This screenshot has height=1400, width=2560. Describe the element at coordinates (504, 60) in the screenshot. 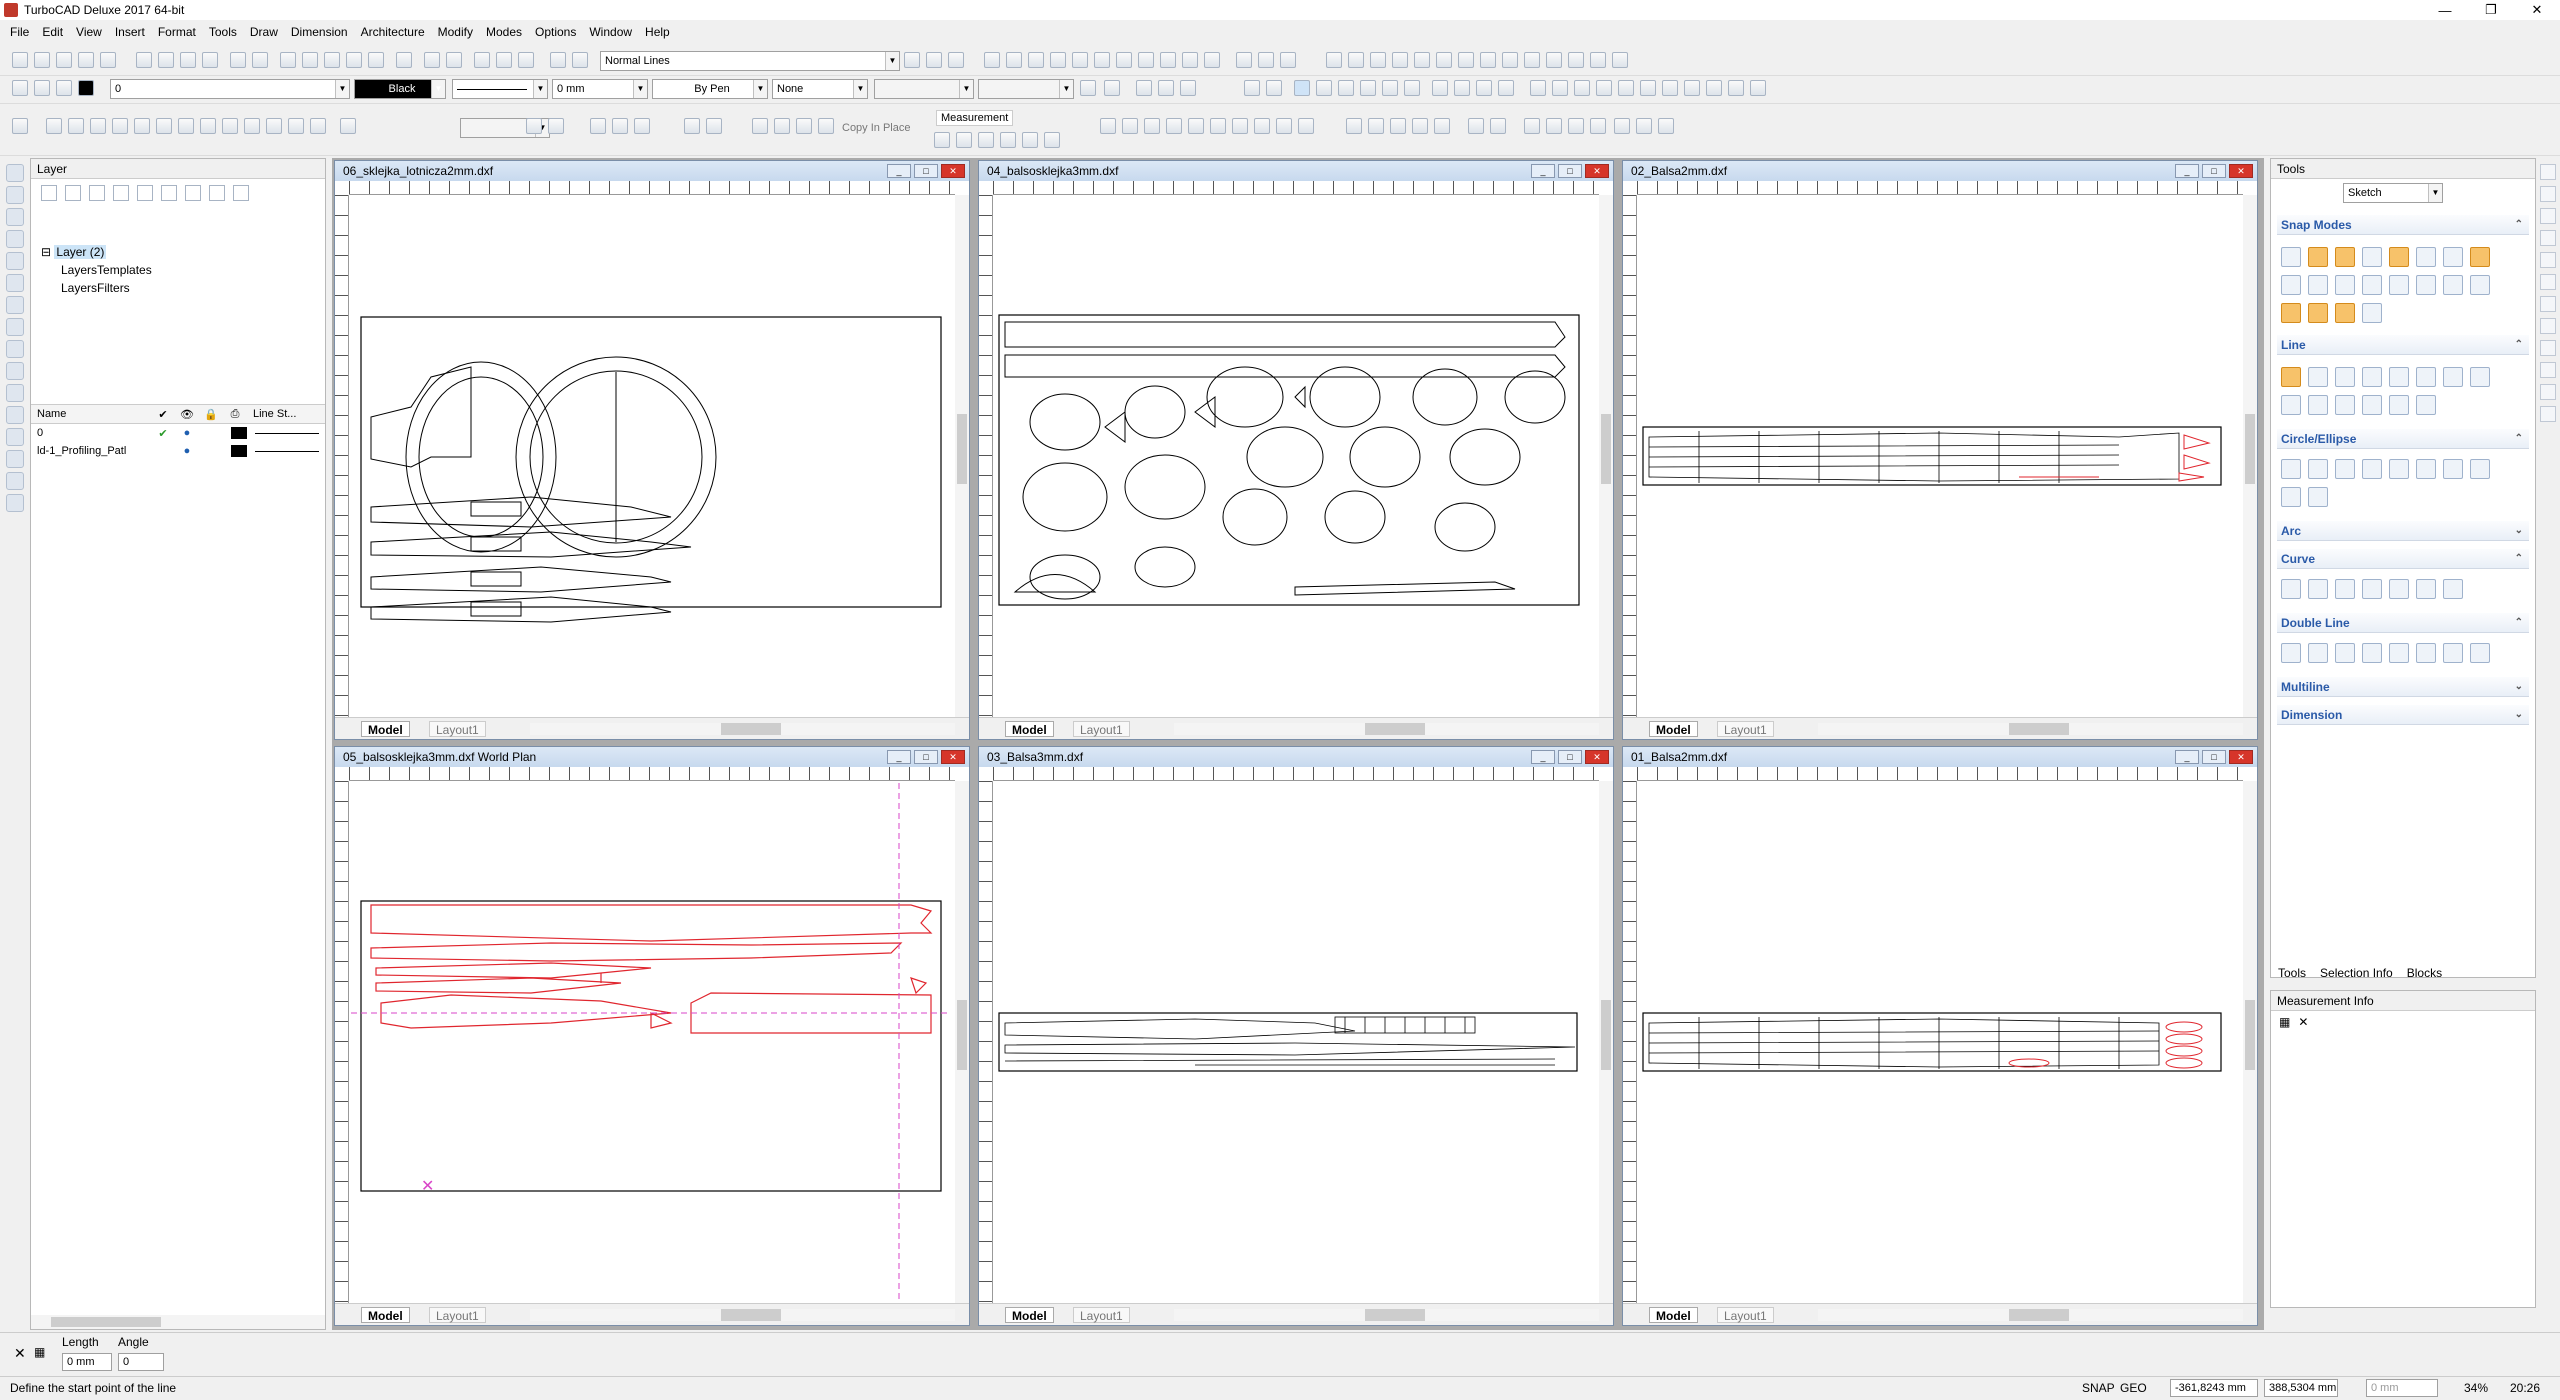

I see `layers-icon` at that location.